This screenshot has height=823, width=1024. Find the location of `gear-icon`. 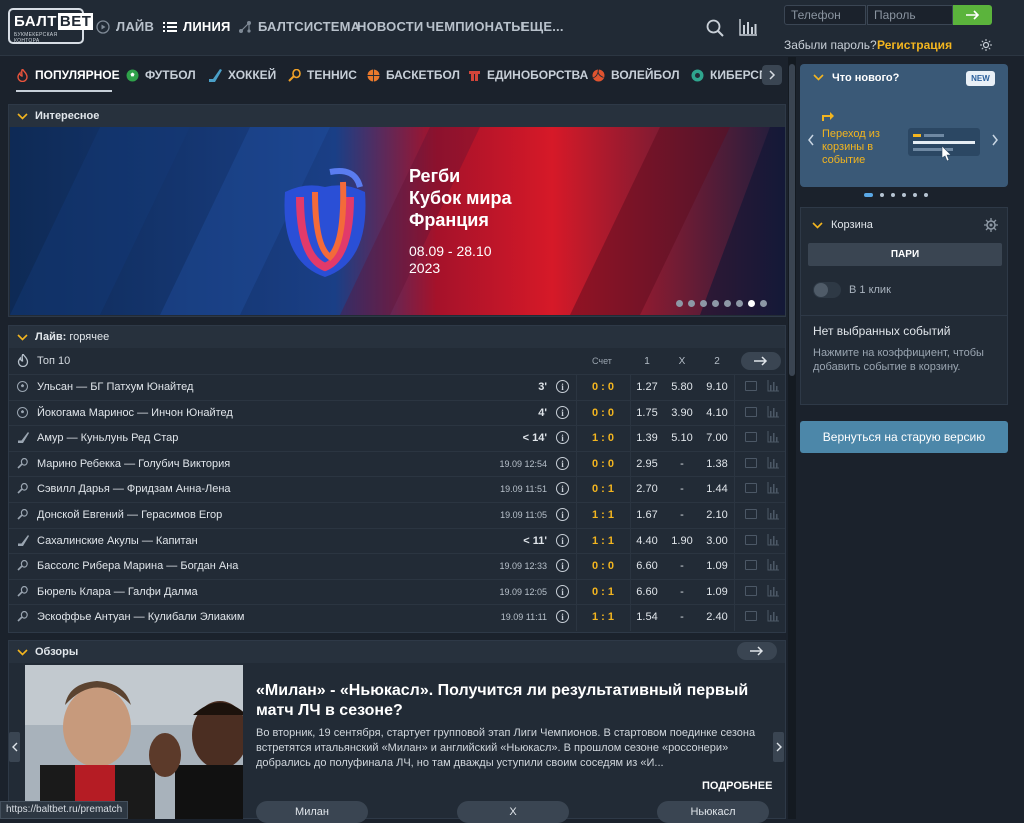

gear-icon is located at coordinates (991, 225).